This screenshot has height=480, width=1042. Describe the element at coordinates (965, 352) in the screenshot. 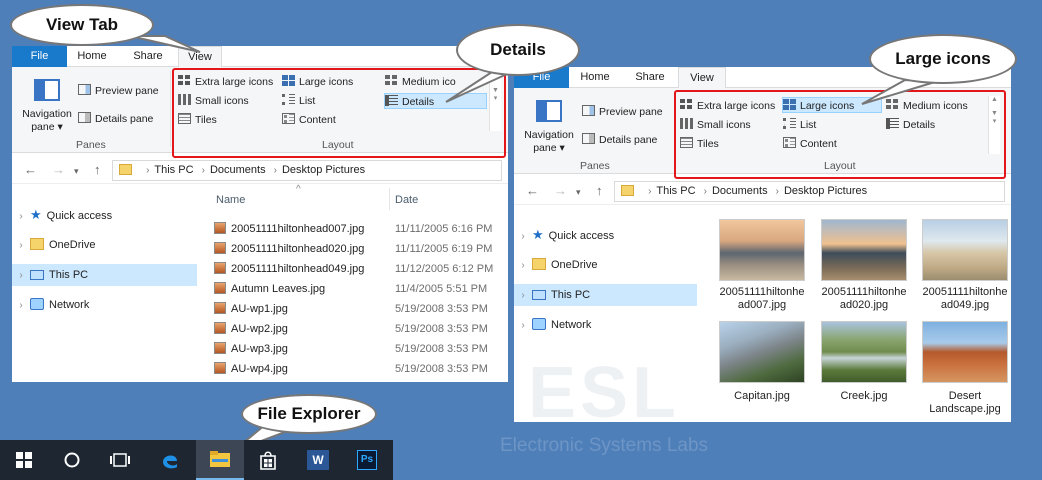

I see `thumbnail-desert-landscape` at that location.